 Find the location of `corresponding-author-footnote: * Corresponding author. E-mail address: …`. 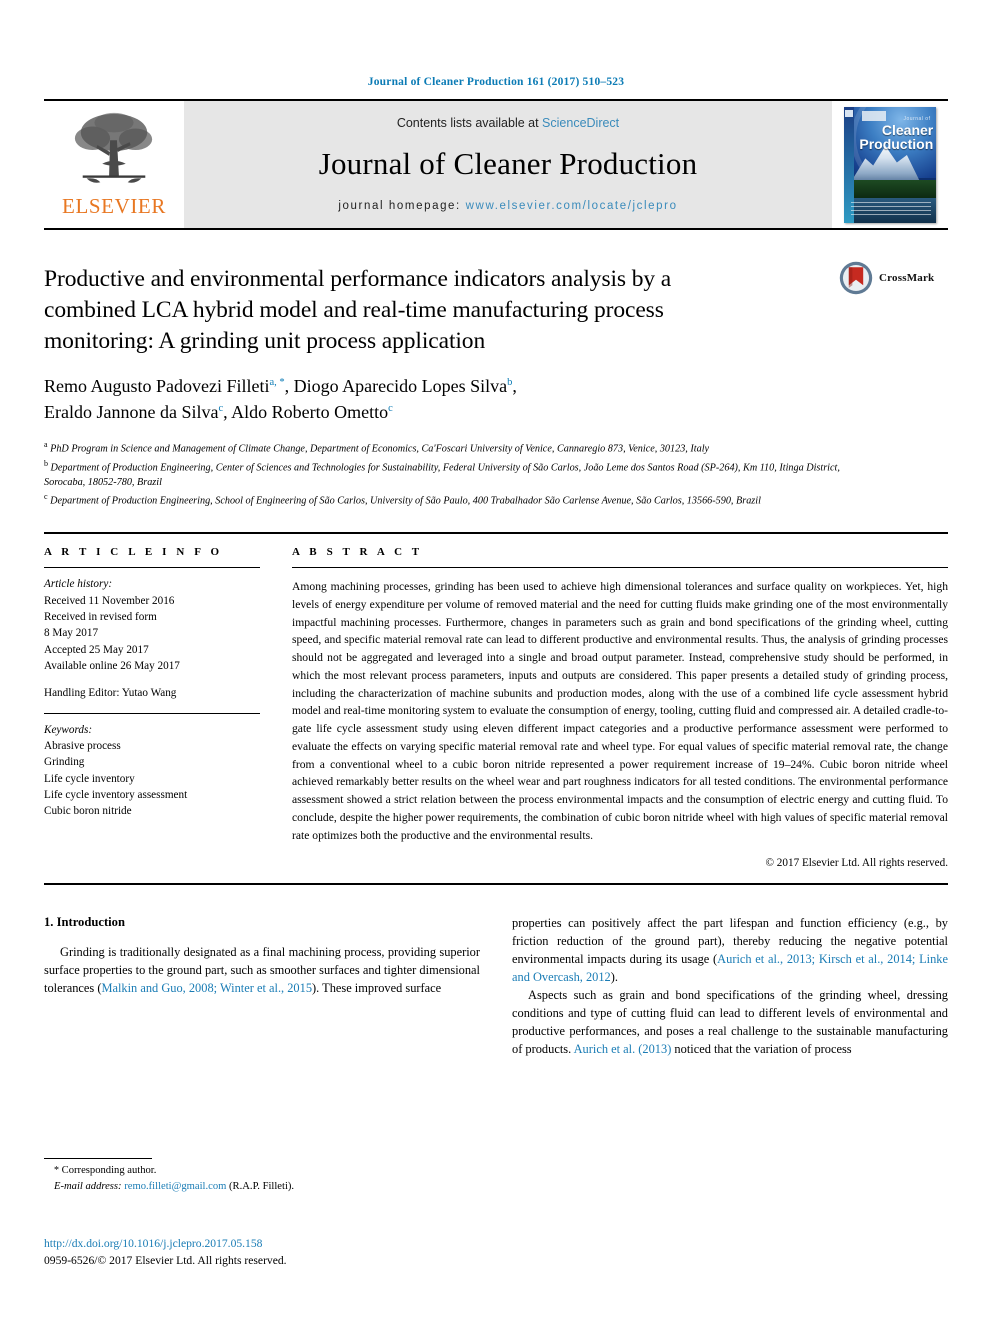

corresponding-author-footnote: * Corresponding author. E-mail address: … is located at coordinates (262, 1176).